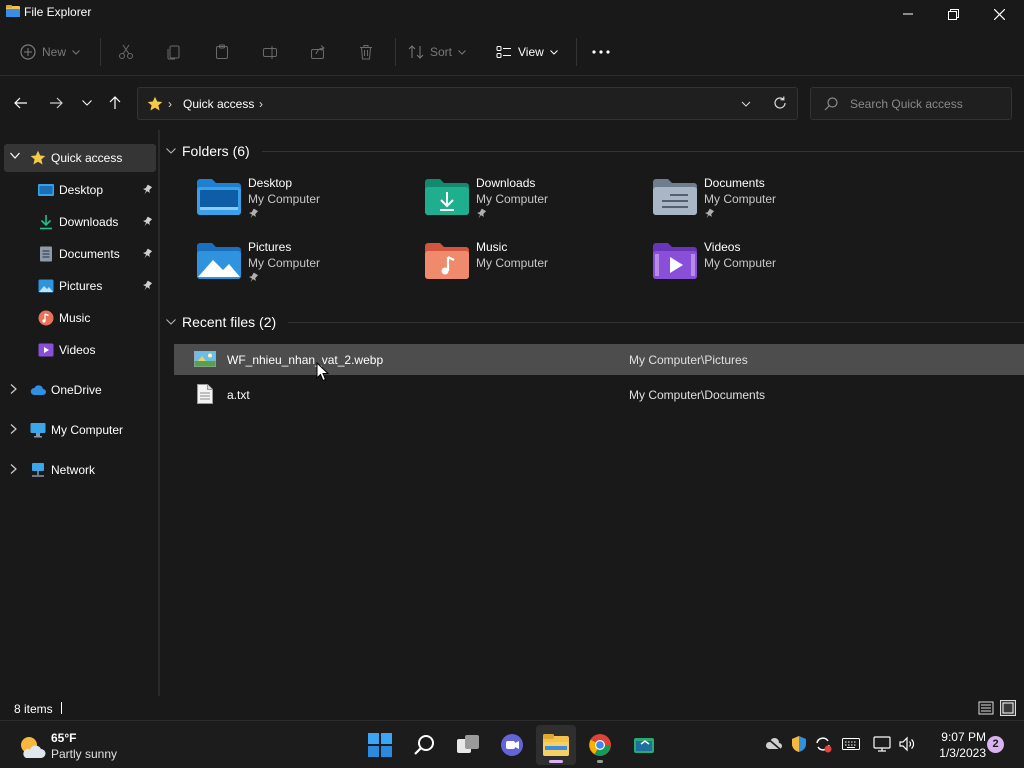  I want to click on sidebar-item-my-computer: My Computer, so click(80, 430).